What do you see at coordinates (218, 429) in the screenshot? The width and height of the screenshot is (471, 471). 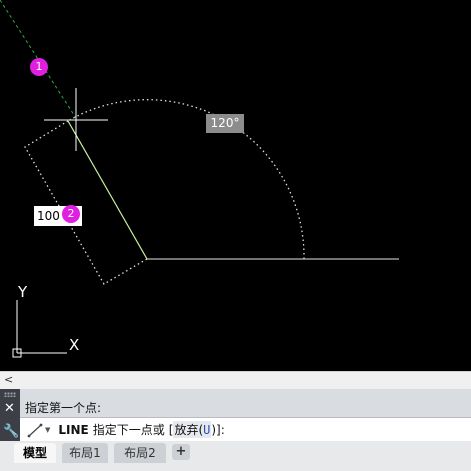 I see `option-close-bracket: )]:` at bounding box center [218, 429].